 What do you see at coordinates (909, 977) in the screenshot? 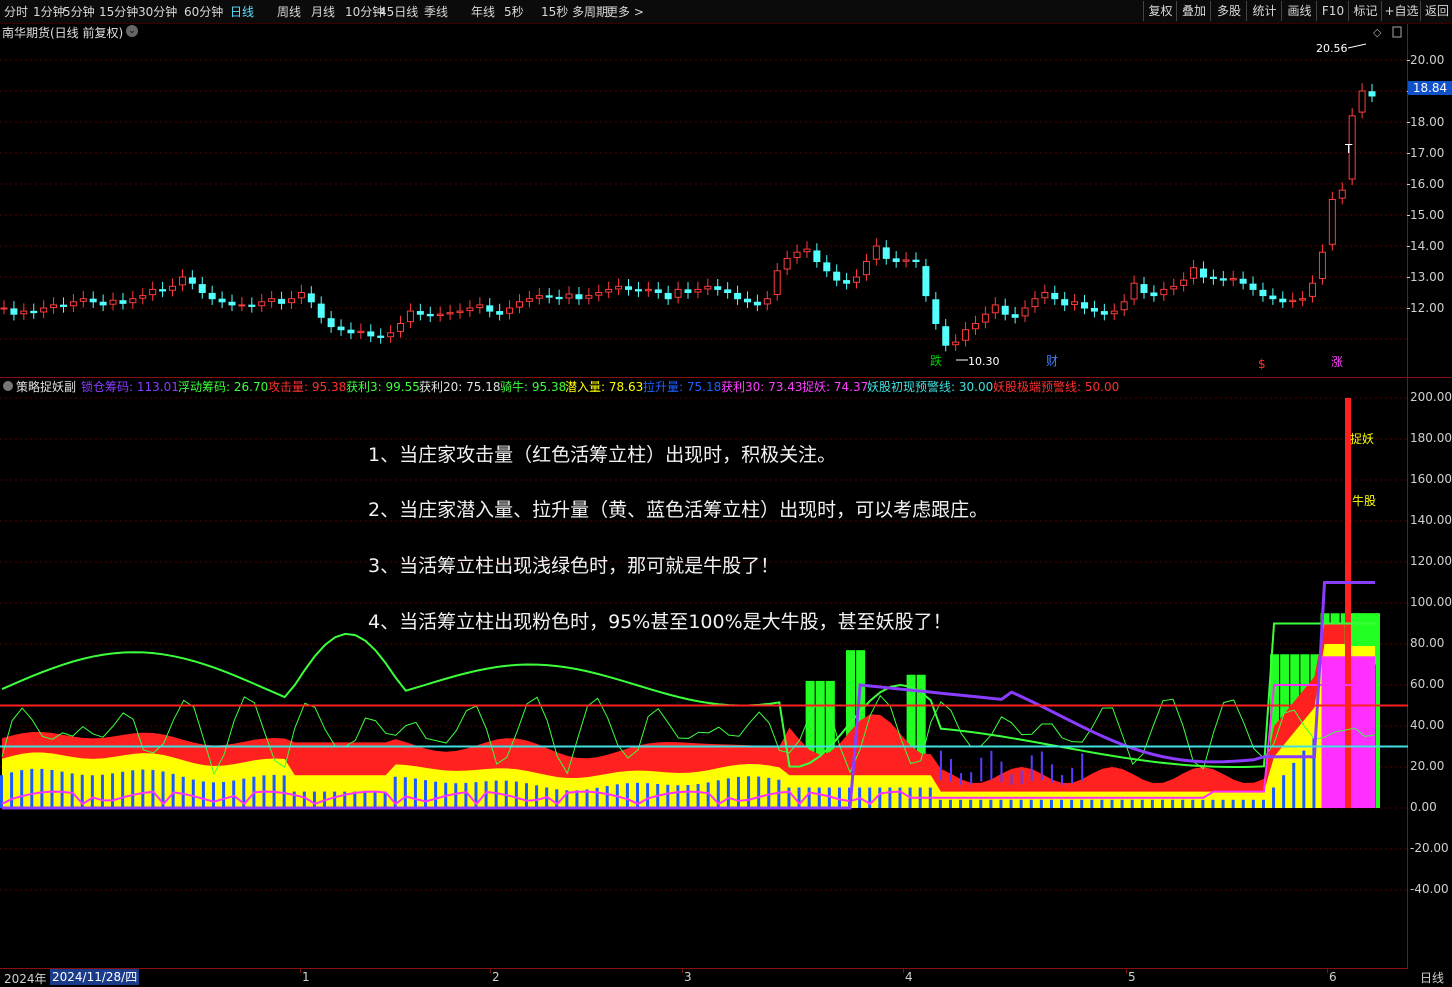
I see `month-label: 4` at bounding box center [909, 977].